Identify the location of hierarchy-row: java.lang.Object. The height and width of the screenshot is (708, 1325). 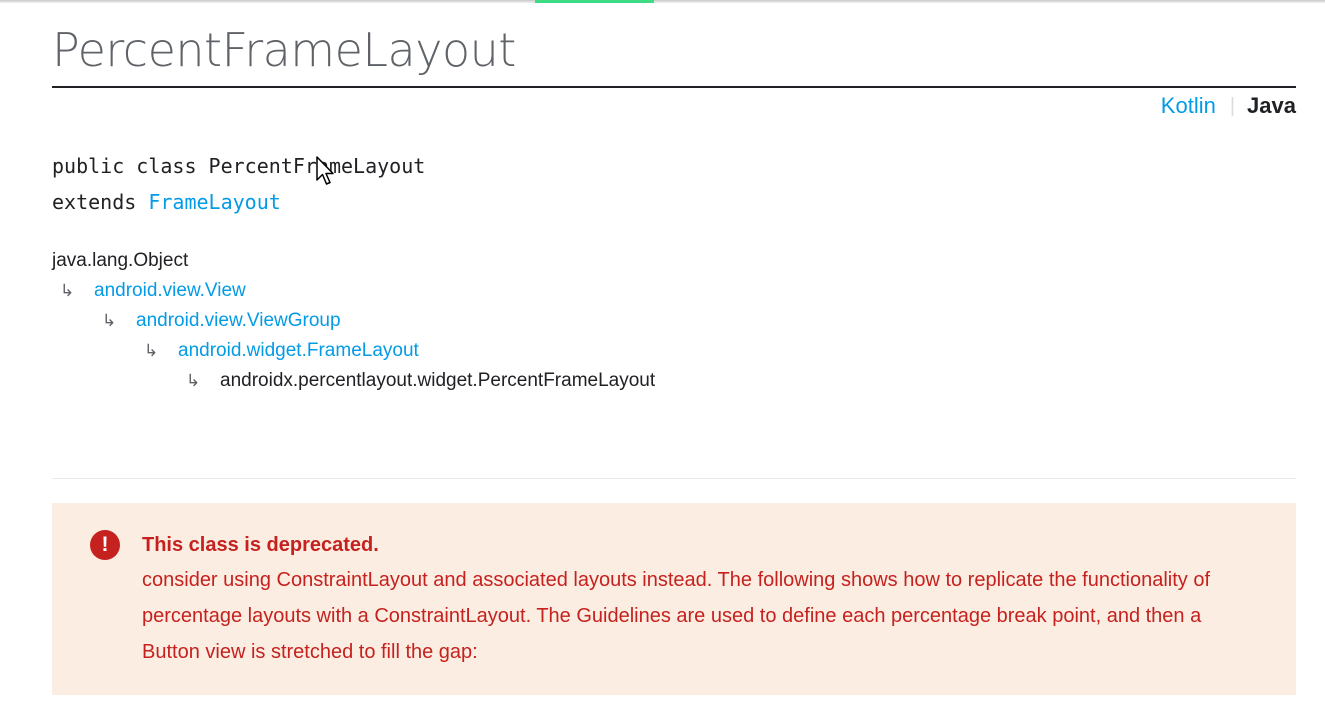
(353, 261).